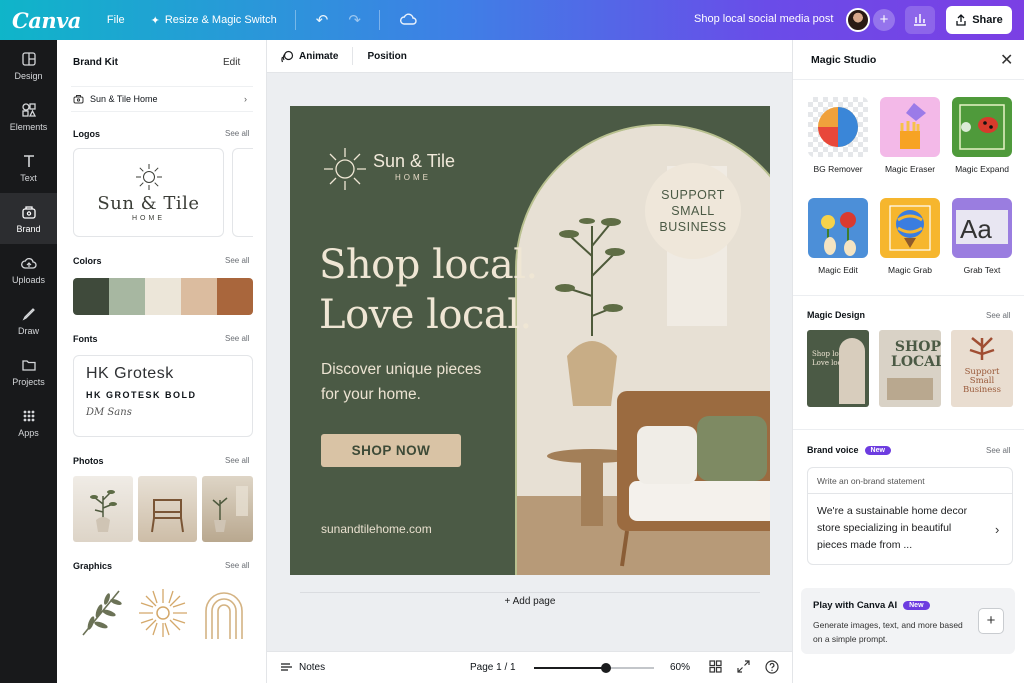 The image size is (1024, 683). I want to click on photo-thumb-plant, so click(227, 509).